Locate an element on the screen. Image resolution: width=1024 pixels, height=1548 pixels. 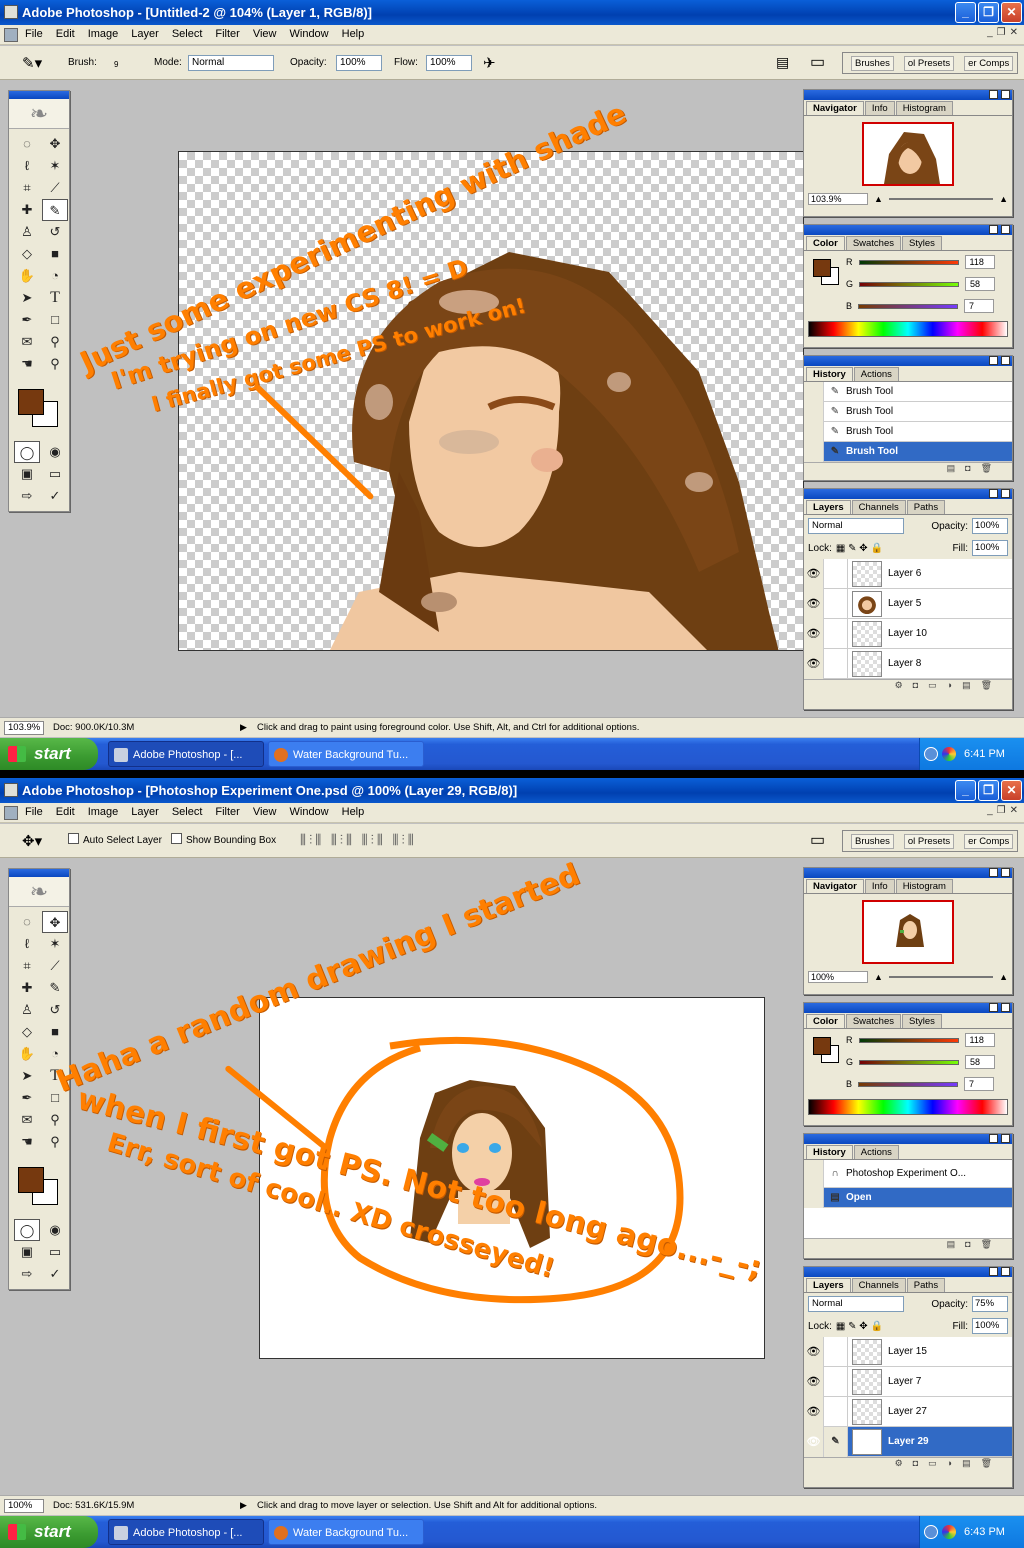
layer-row-selected: 👁 ✎ Layer 29 is located at coordinates (908, 1441).